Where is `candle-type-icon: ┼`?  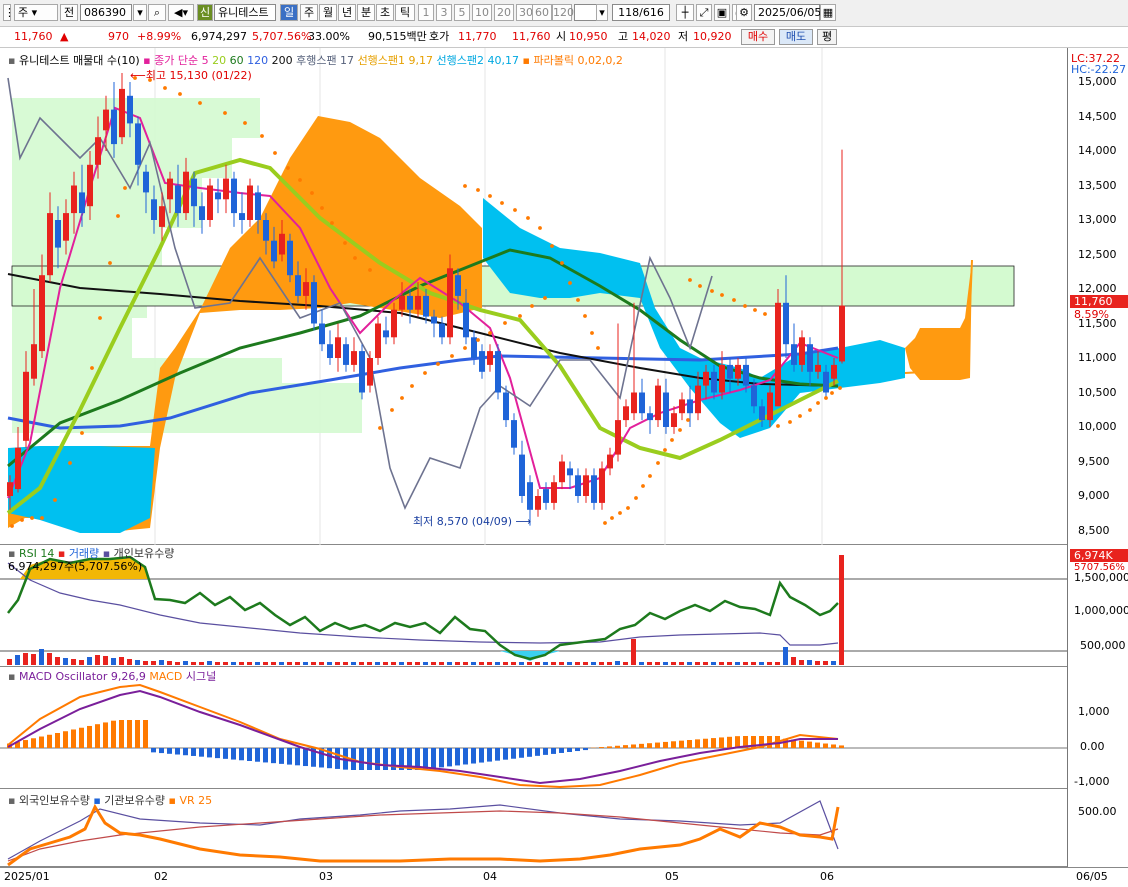 candle-type-icon: ┼ is located at coordinates (685, 12).